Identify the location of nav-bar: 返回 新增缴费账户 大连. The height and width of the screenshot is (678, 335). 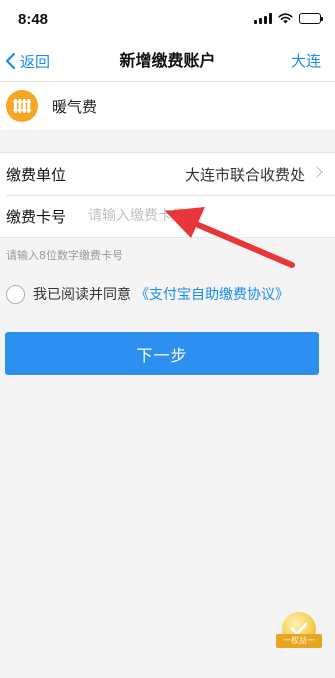
(167, 61).